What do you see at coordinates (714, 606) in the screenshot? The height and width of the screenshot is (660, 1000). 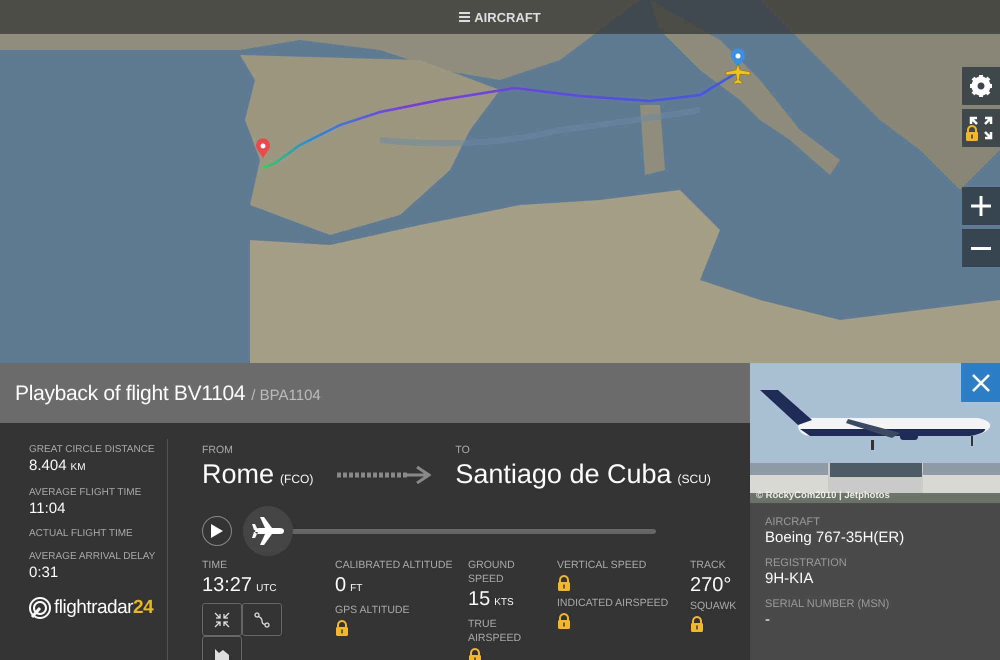 I see `data-label: SQUAWK` at bounding box center [714, 606].